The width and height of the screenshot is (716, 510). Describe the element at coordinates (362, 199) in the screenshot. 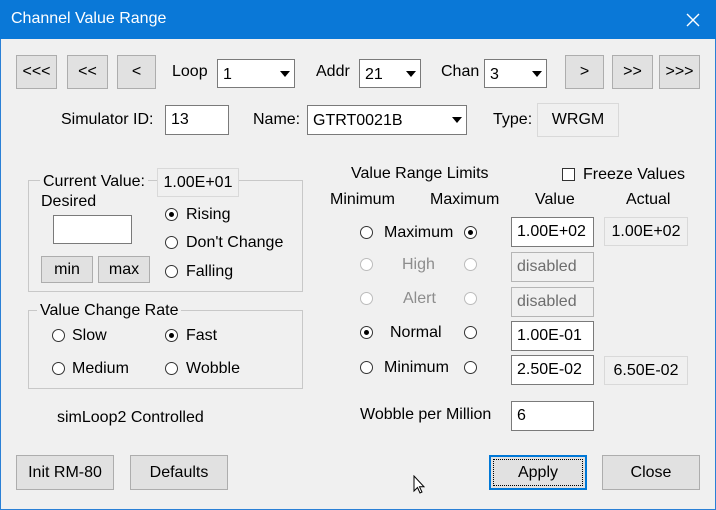

I see `col-minimum-header: Minimum` at that location.